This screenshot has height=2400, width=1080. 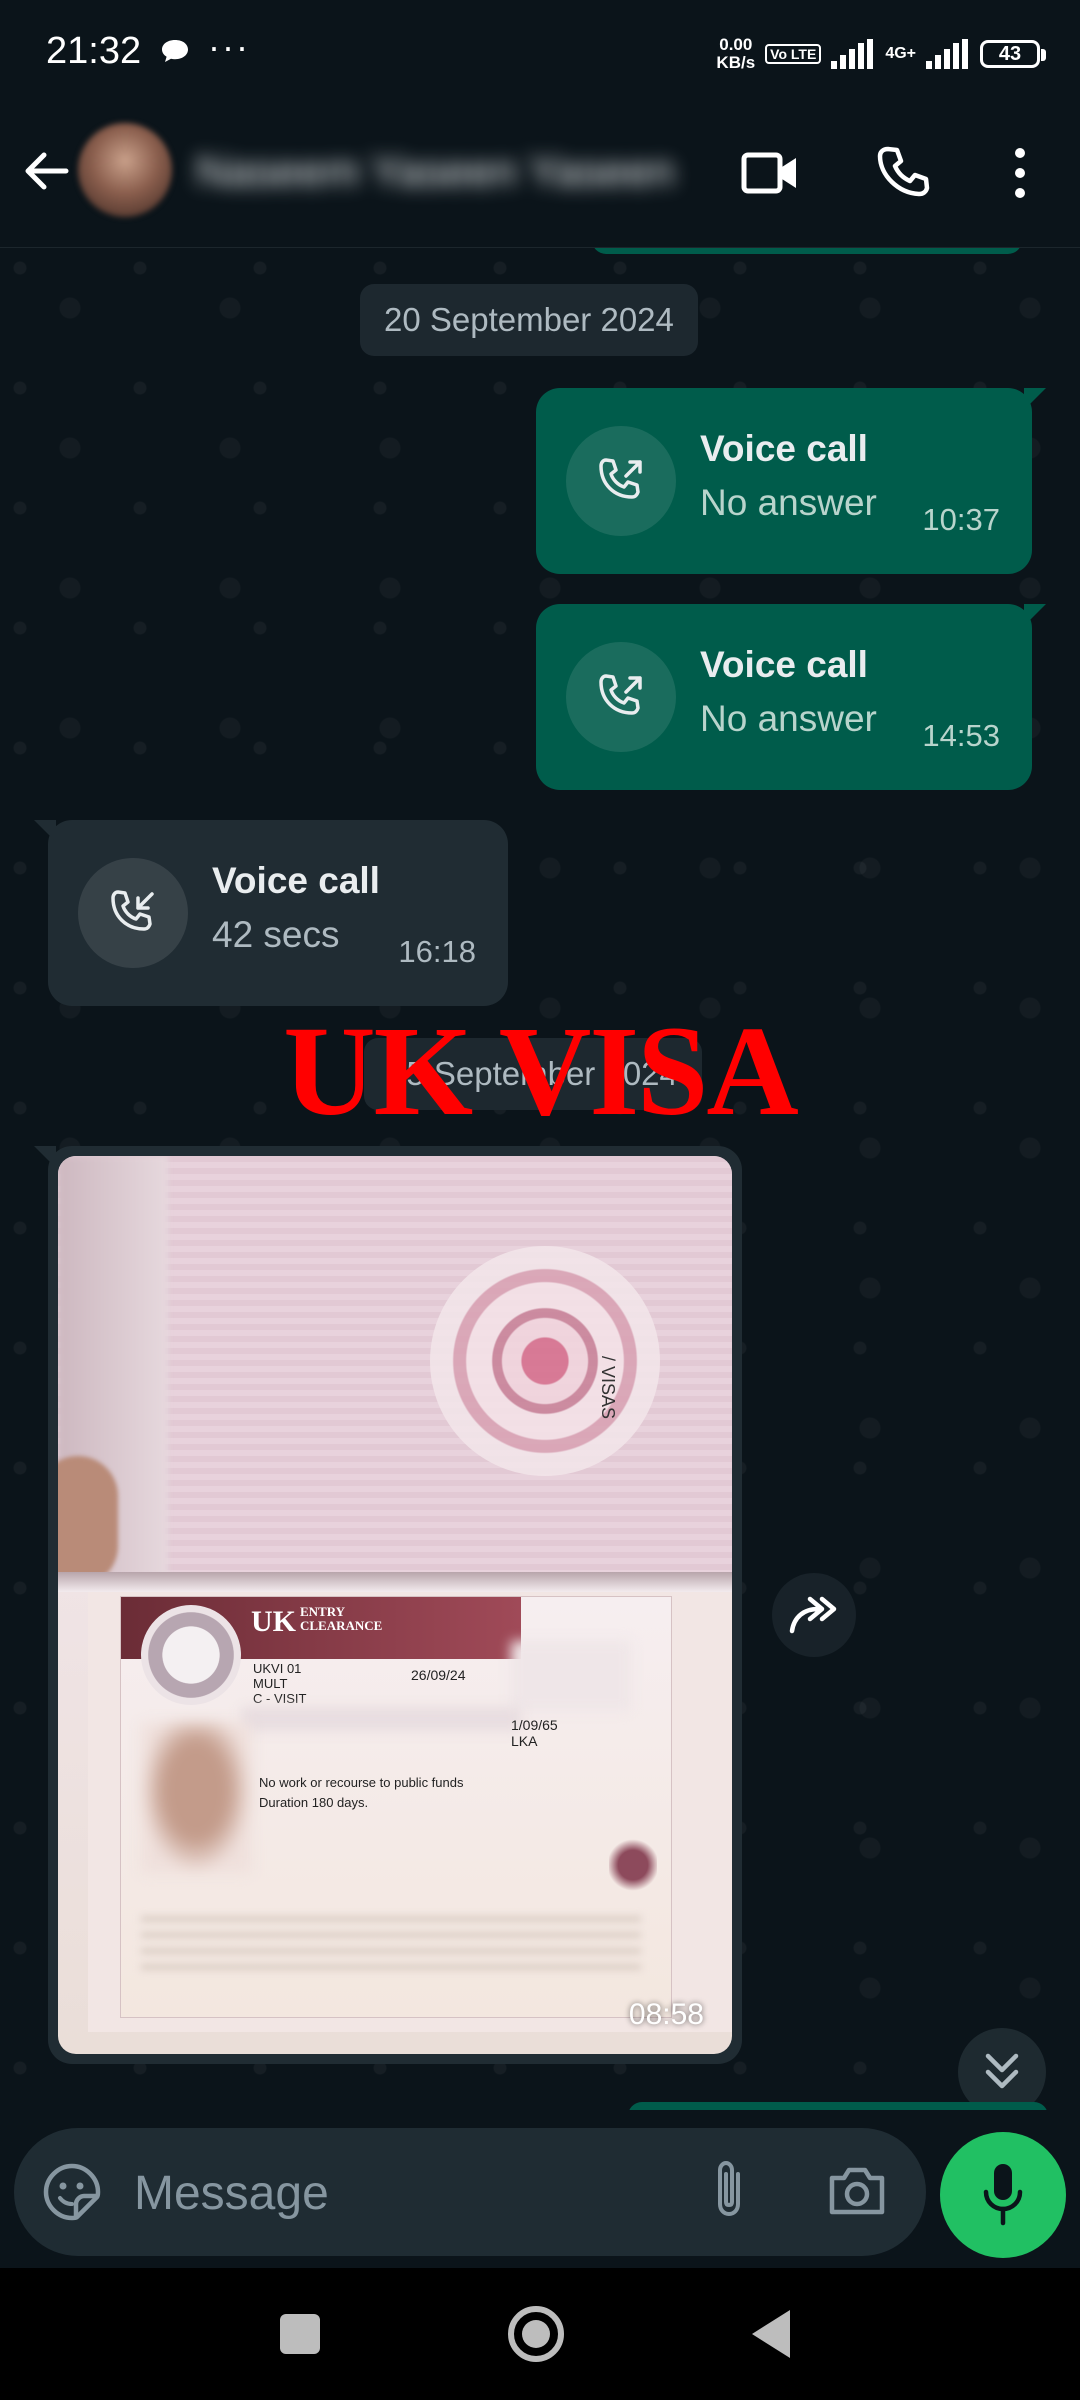 What do you see at coordinates (608, 1388) in the screenshot?
I see `visas-page-label: / VISAS` at bounding box center [608, 1388].